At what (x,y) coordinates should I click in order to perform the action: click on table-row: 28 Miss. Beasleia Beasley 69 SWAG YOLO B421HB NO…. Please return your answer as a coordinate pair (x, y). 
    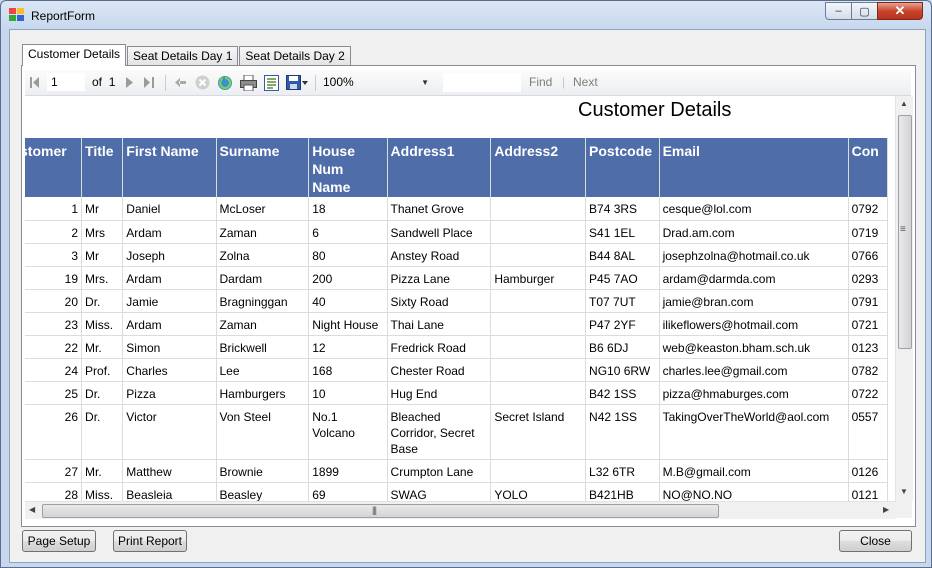
    Looking at the image, I should click on (457, 491).